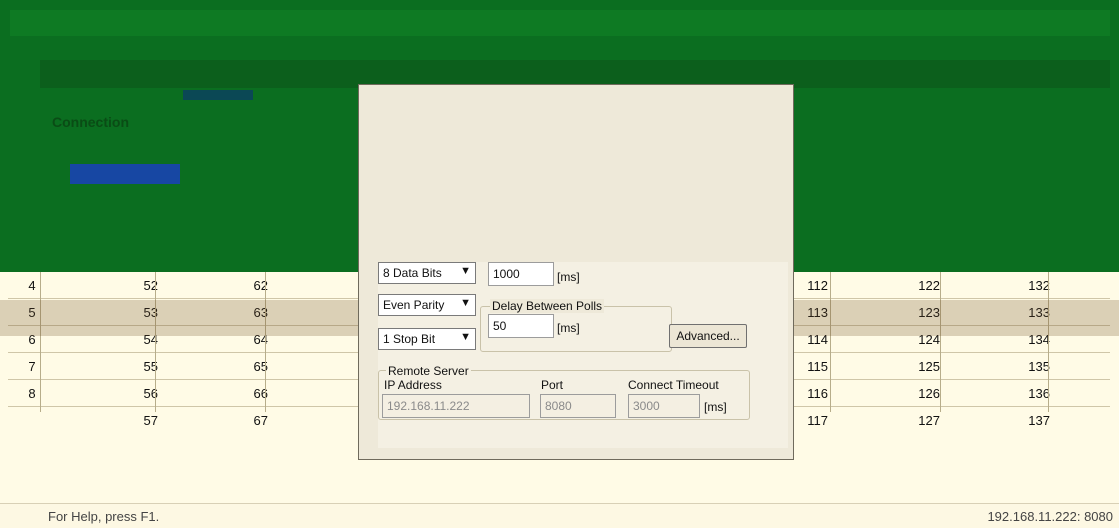 Image resolution: width=1119 pixels, height=528 pixels. I want to click on delay-between-polls-label: Delay Between Polls, so click(547, 306).